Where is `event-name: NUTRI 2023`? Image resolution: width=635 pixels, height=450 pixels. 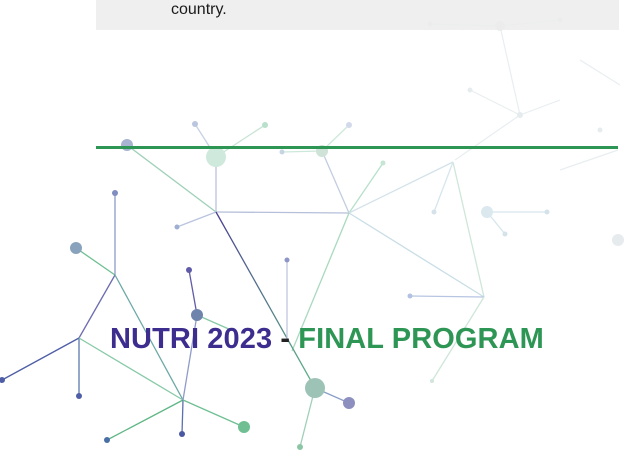 event-name: NUTRI 2023 is located at coordinates (191, 339).